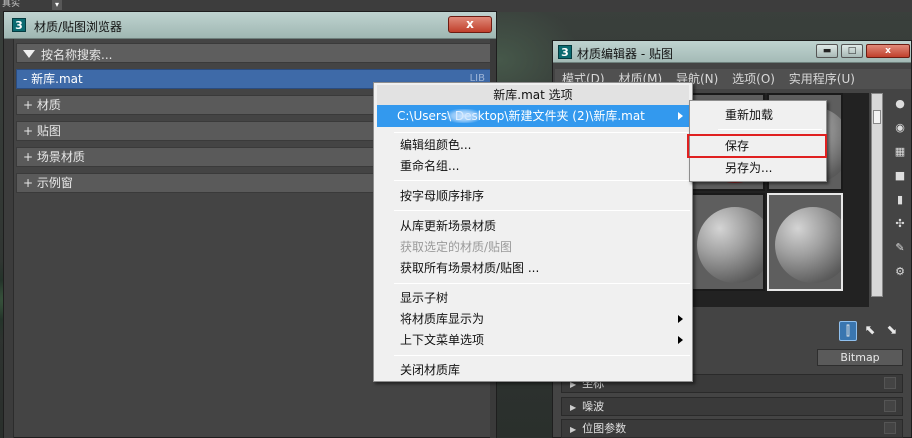 The width and height of the screenshot is (912, 438). What do you see at coordinates (250, 25) in the screenshot?
I see `browser-titlebar: 3 材质/贴图浏览器 x` at bounding box center [250, 25].